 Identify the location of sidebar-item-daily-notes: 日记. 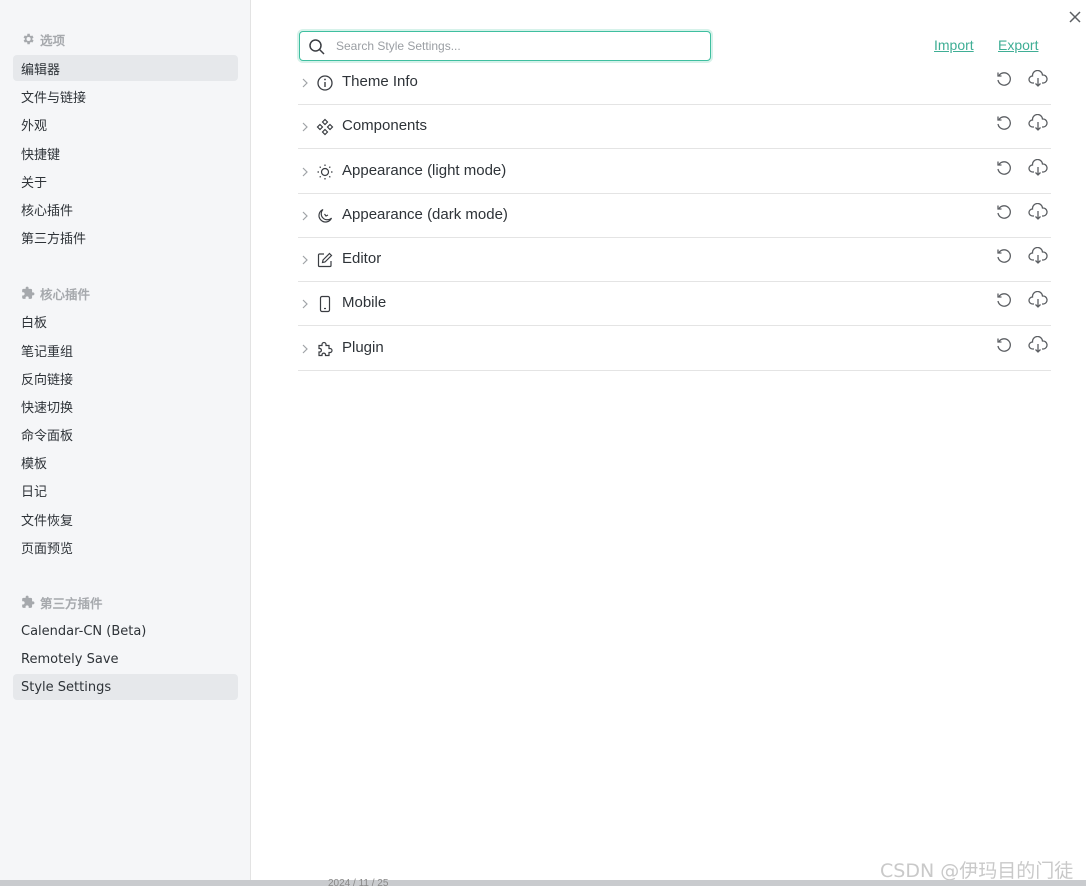
(125, 490).